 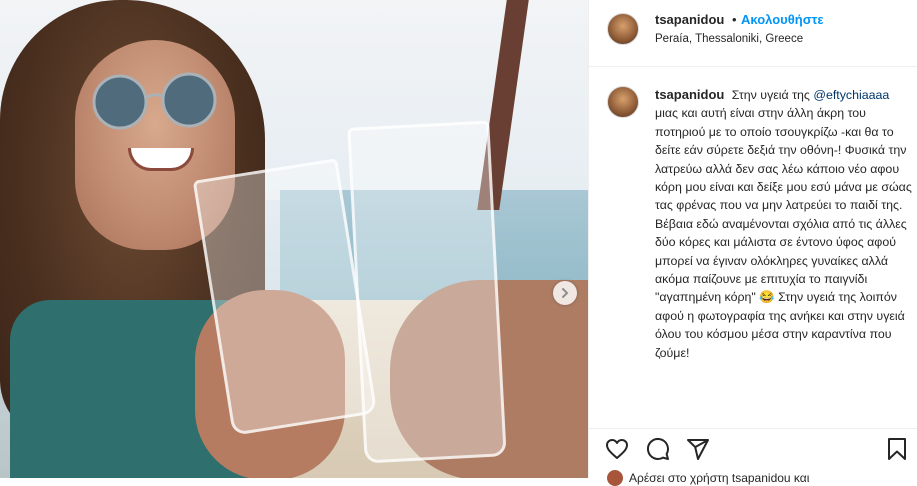 What do you see at coordinates (623, 29) in the screenshot?
I see `author-avatar` at bounding box center [623, 29].